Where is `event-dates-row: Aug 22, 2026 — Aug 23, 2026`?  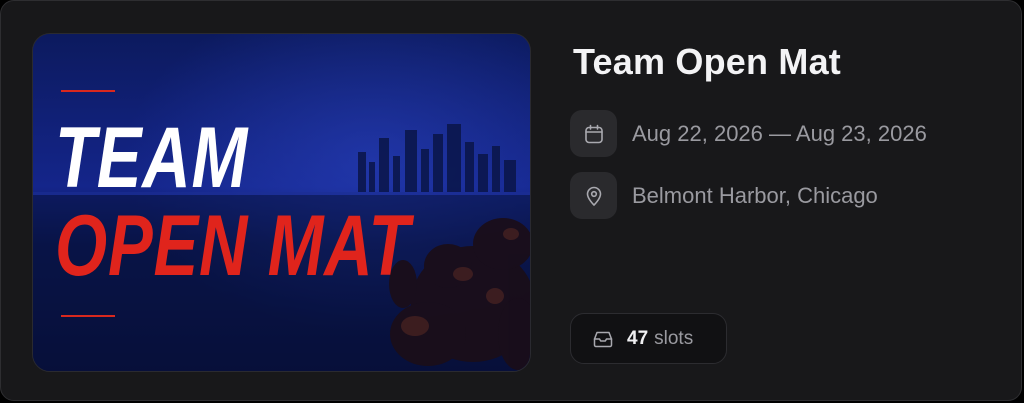 event-dates-row: Aug 22, 2026 — Aug 23, 2026 is located at coordinates (748, 133).